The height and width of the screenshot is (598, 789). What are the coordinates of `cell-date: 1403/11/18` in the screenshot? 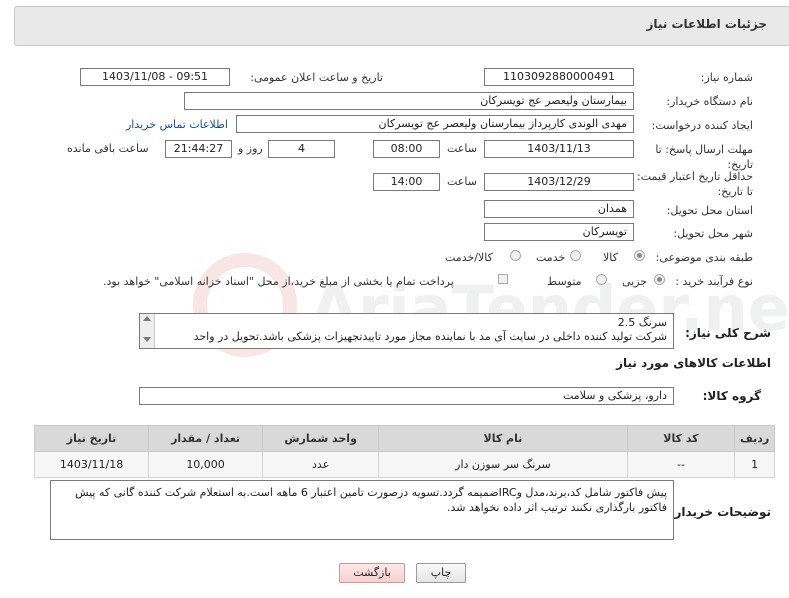 It's located at (91, 464).